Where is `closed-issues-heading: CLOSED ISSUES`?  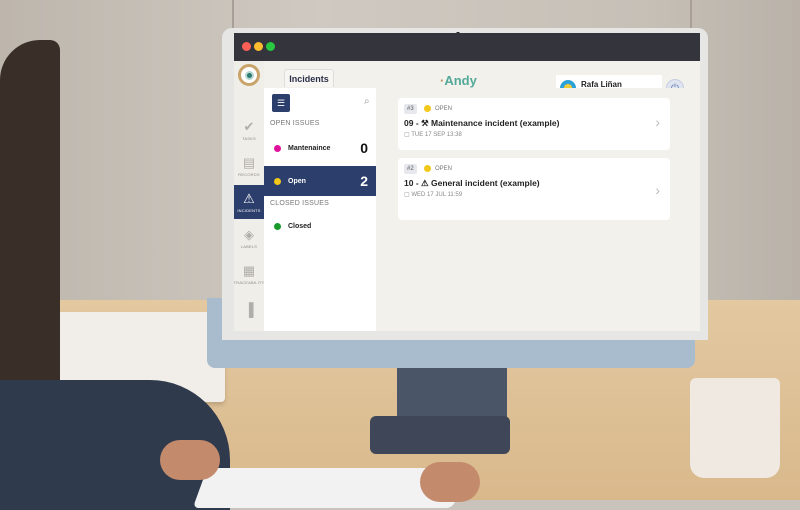 closed-issues-heading: CLOSED ISSUES is located at coordinates (300, 203).